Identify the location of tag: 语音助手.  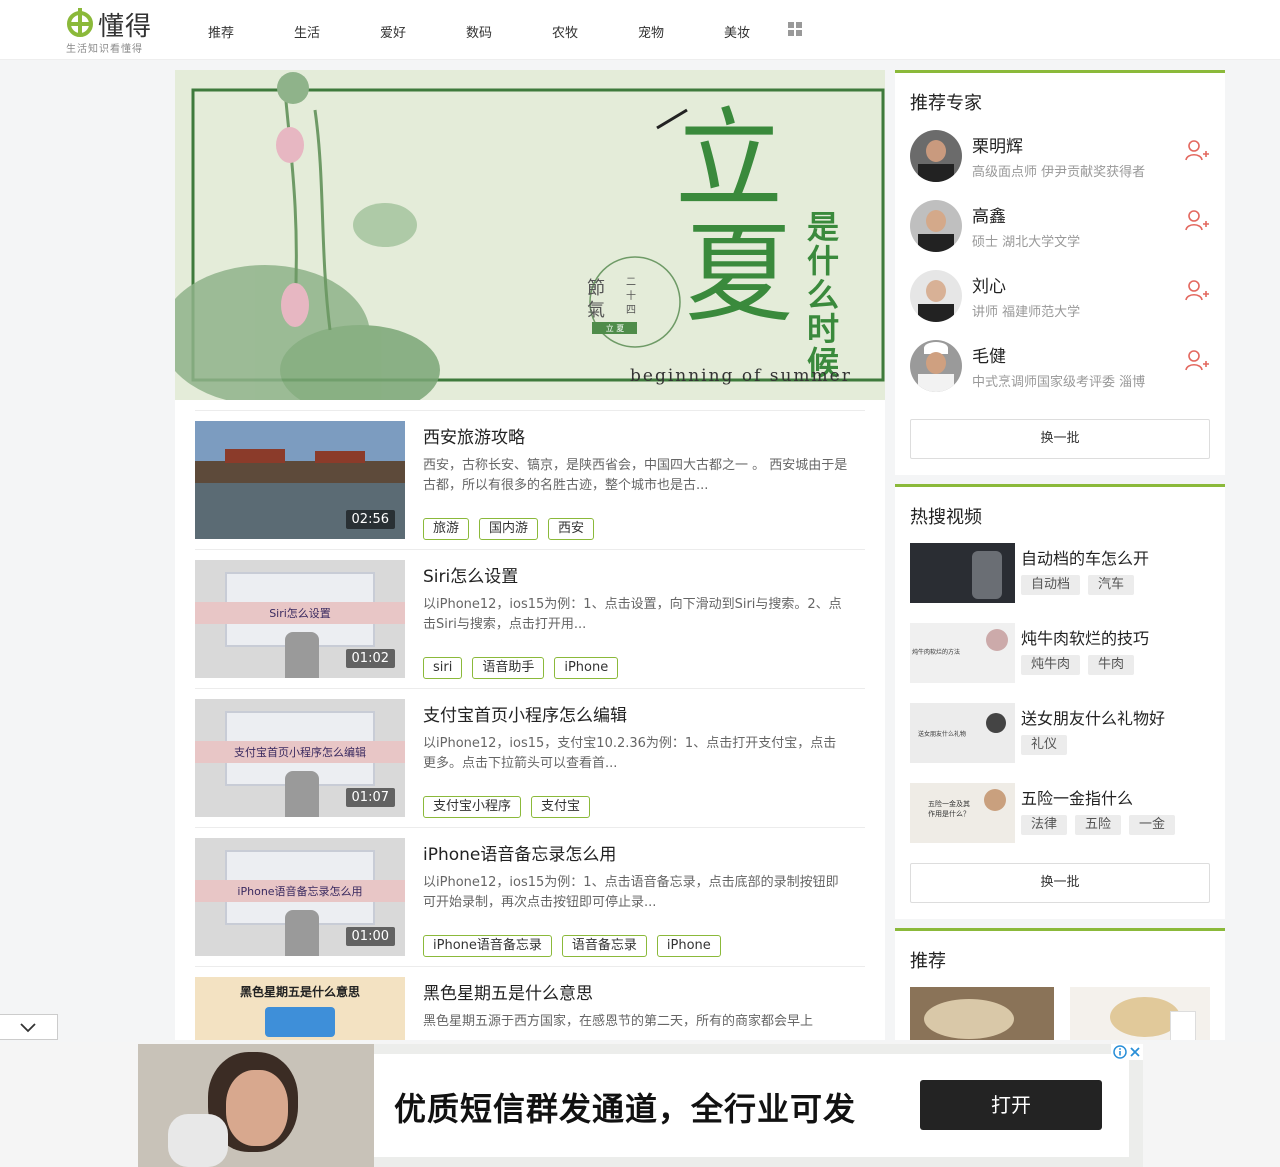
(508, 668).